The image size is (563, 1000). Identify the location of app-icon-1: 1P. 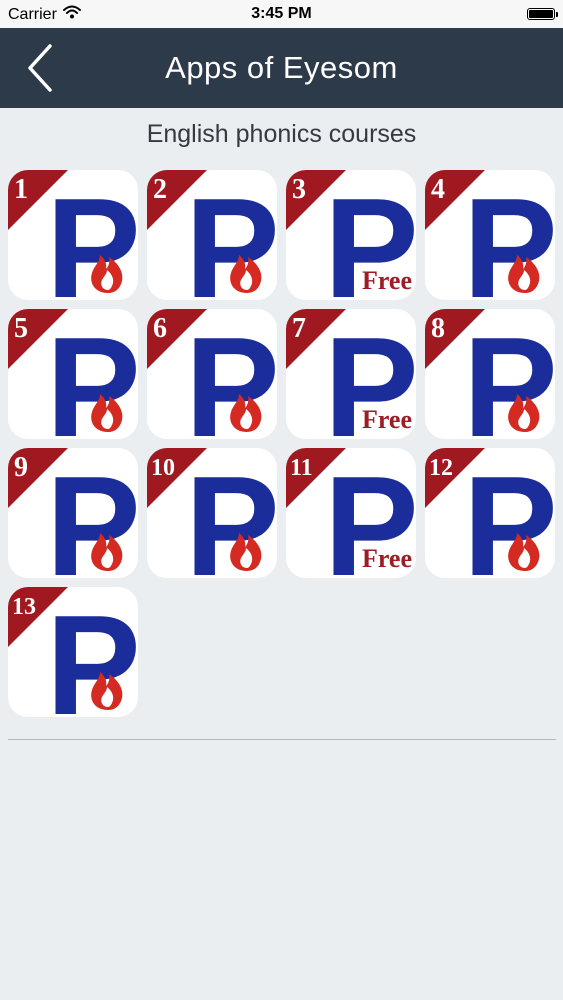
(73, 235).